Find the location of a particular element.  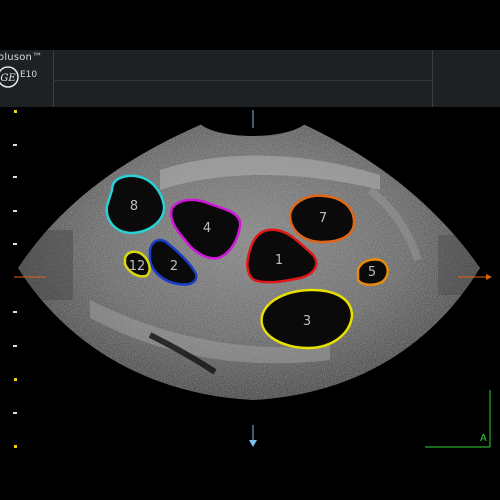

follicle-5: 5 is located at coordinates (372, 272).